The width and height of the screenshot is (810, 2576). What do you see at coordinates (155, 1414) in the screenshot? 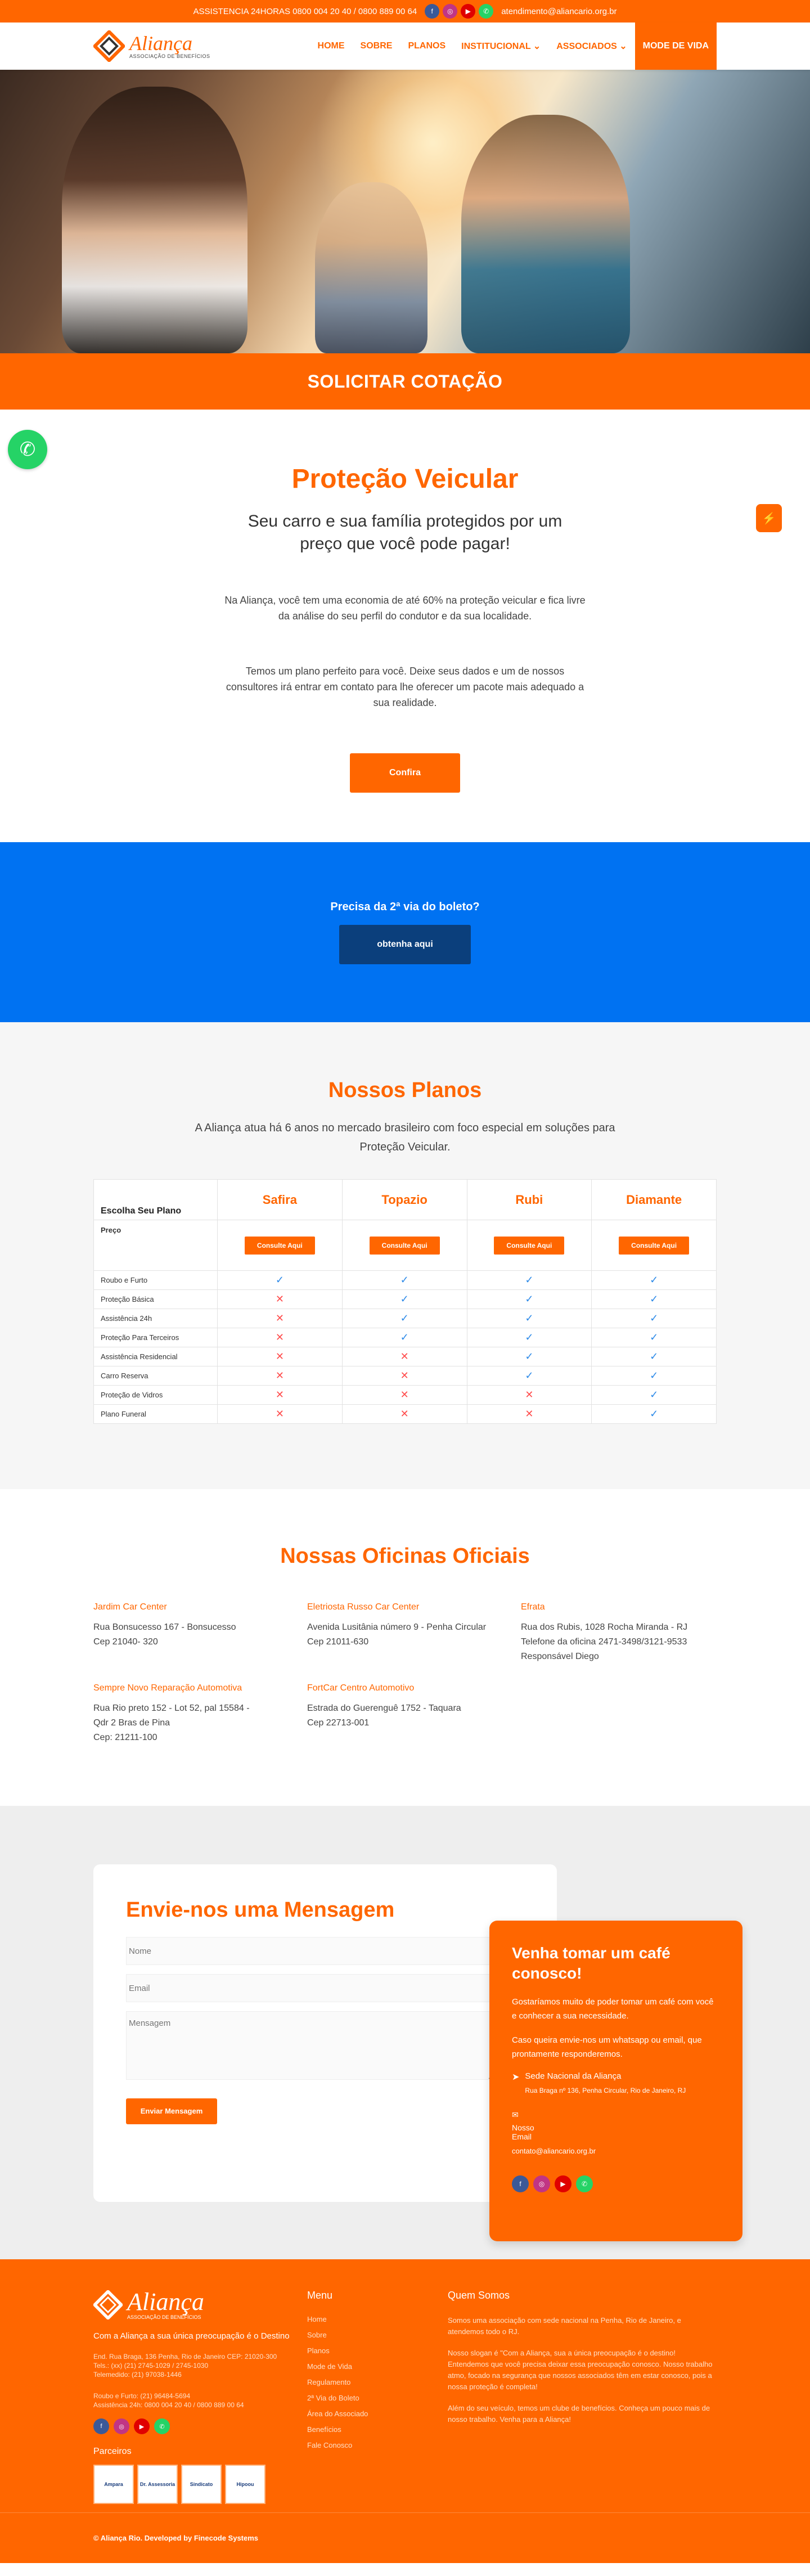
I see `feature-name: Plano Funeral` at bounding box center [155, 1414].